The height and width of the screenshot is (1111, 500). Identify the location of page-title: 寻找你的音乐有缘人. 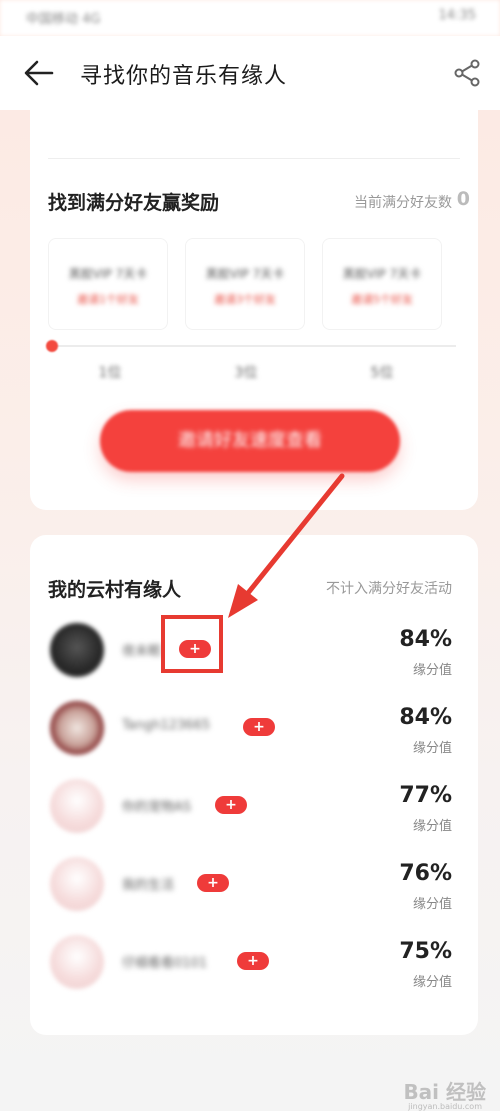
(184, 76).